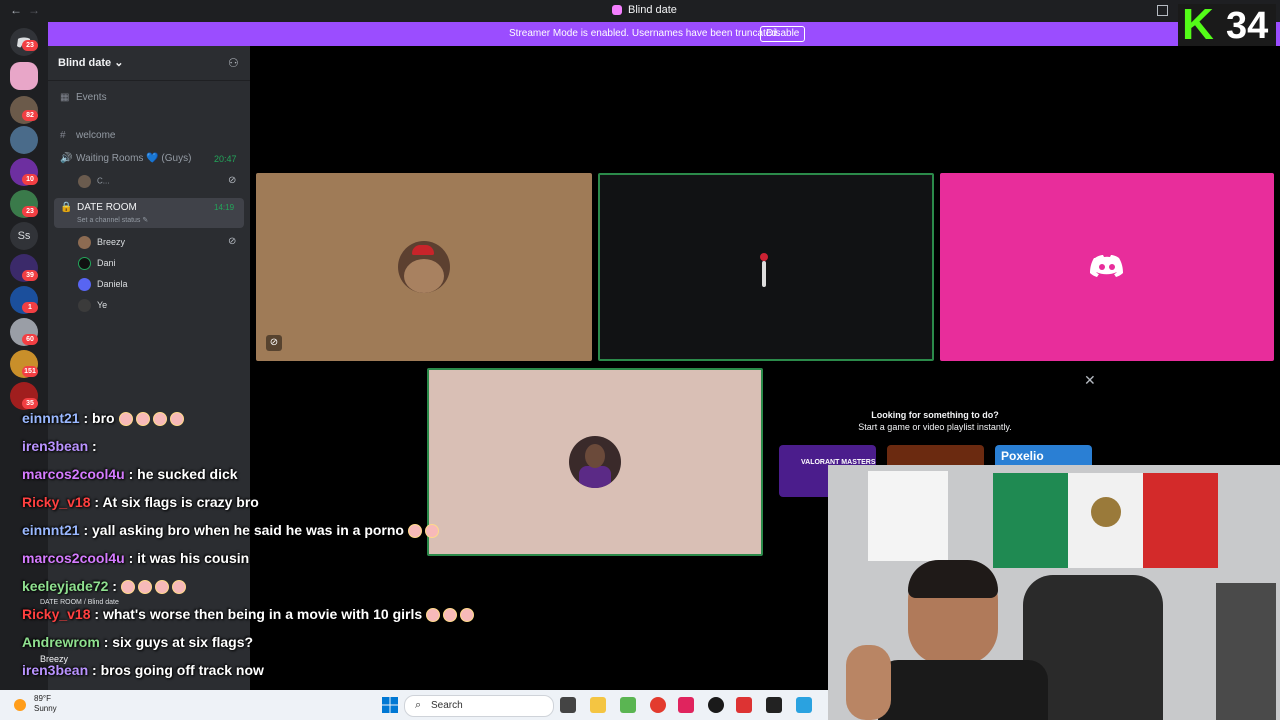 This screenshot has width=1280, height=720. I want to click on video-tile-dani, so click(766, 267).